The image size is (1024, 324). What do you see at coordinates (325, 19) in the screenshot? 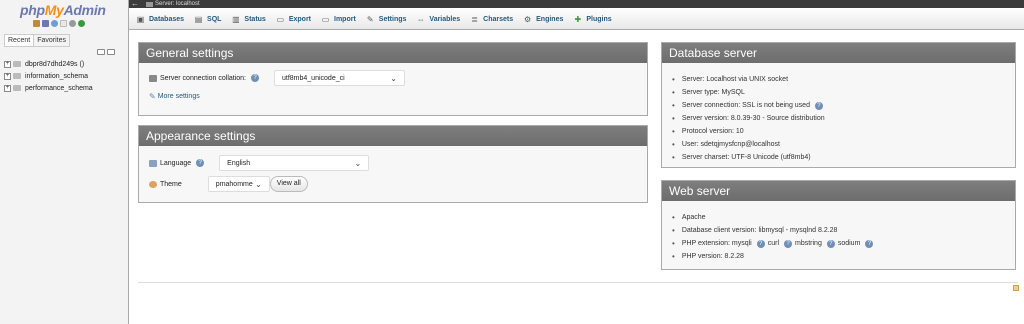
I see `import-icon: ▭` at bounding box center [325, 19].